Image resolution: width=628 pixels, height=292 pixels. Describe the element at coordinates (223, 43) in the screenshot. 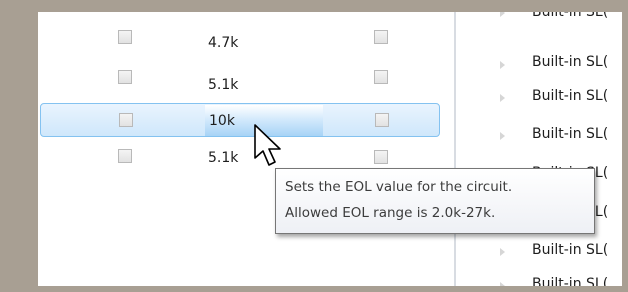

I see `eol-value-cell: 4.7k` at that location.